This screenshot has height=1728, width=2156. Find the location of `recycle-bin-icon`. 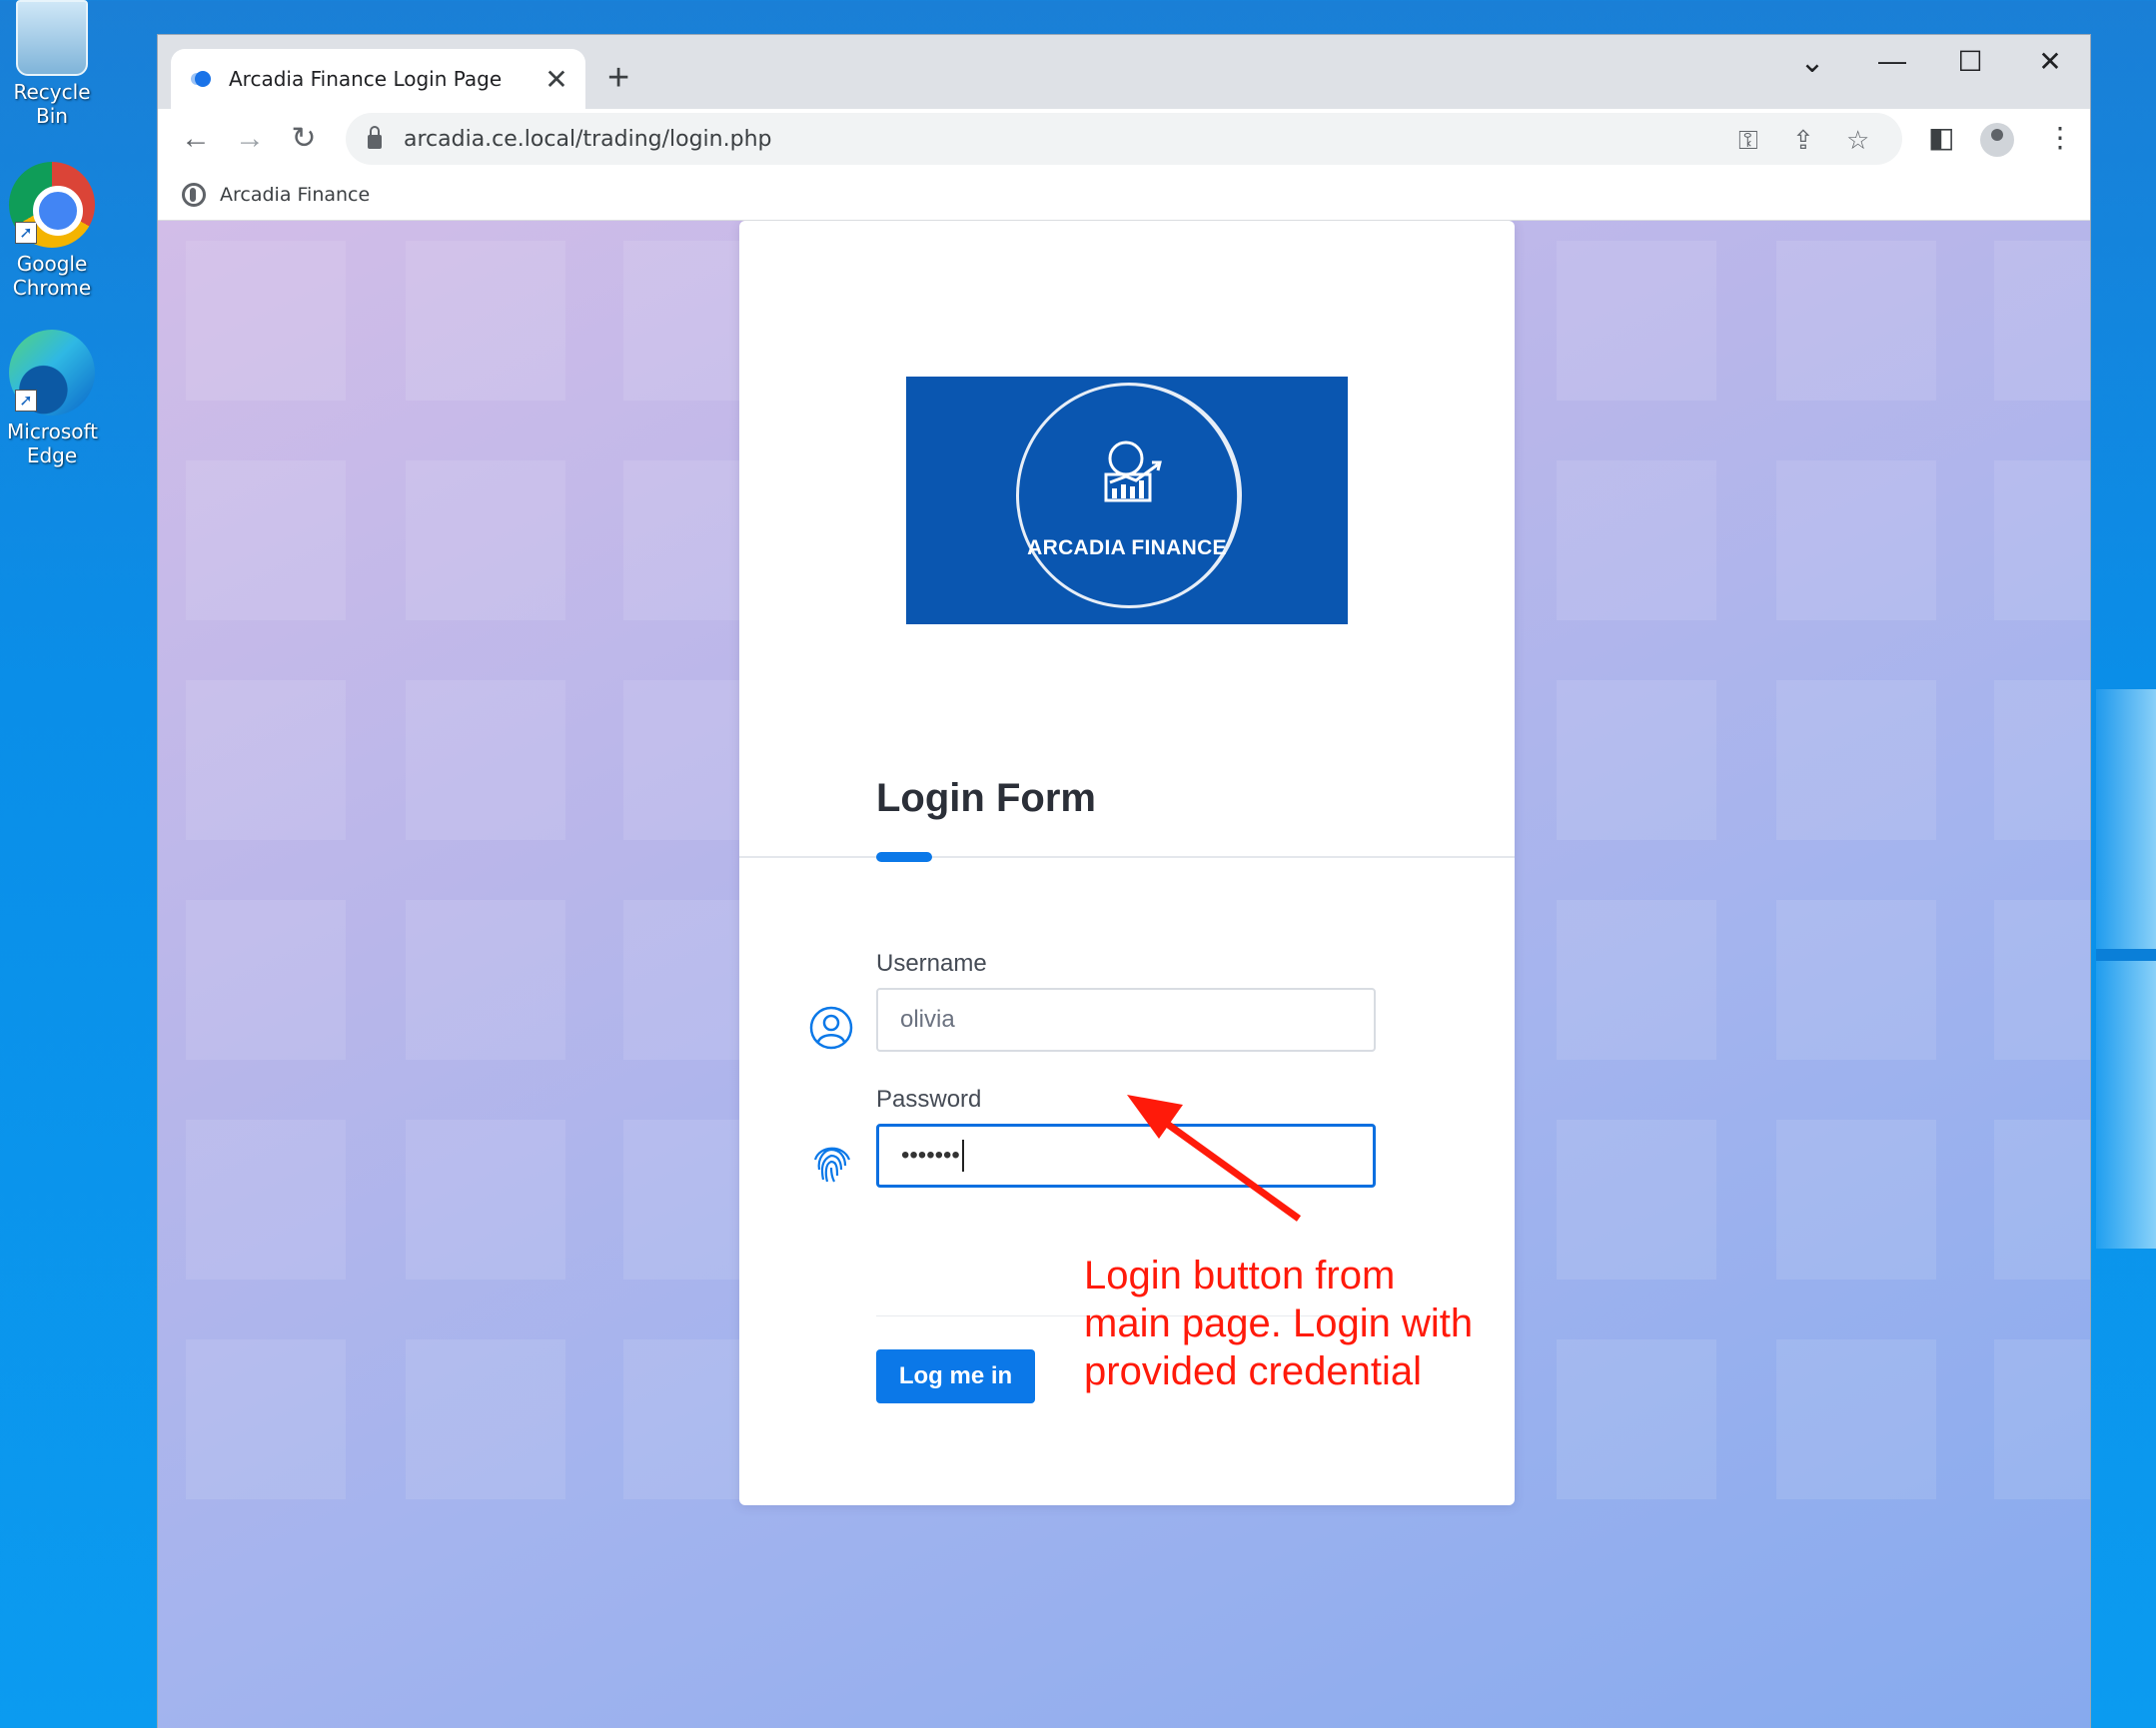

recycle-bin-icon is located at coordinates (52, 38).